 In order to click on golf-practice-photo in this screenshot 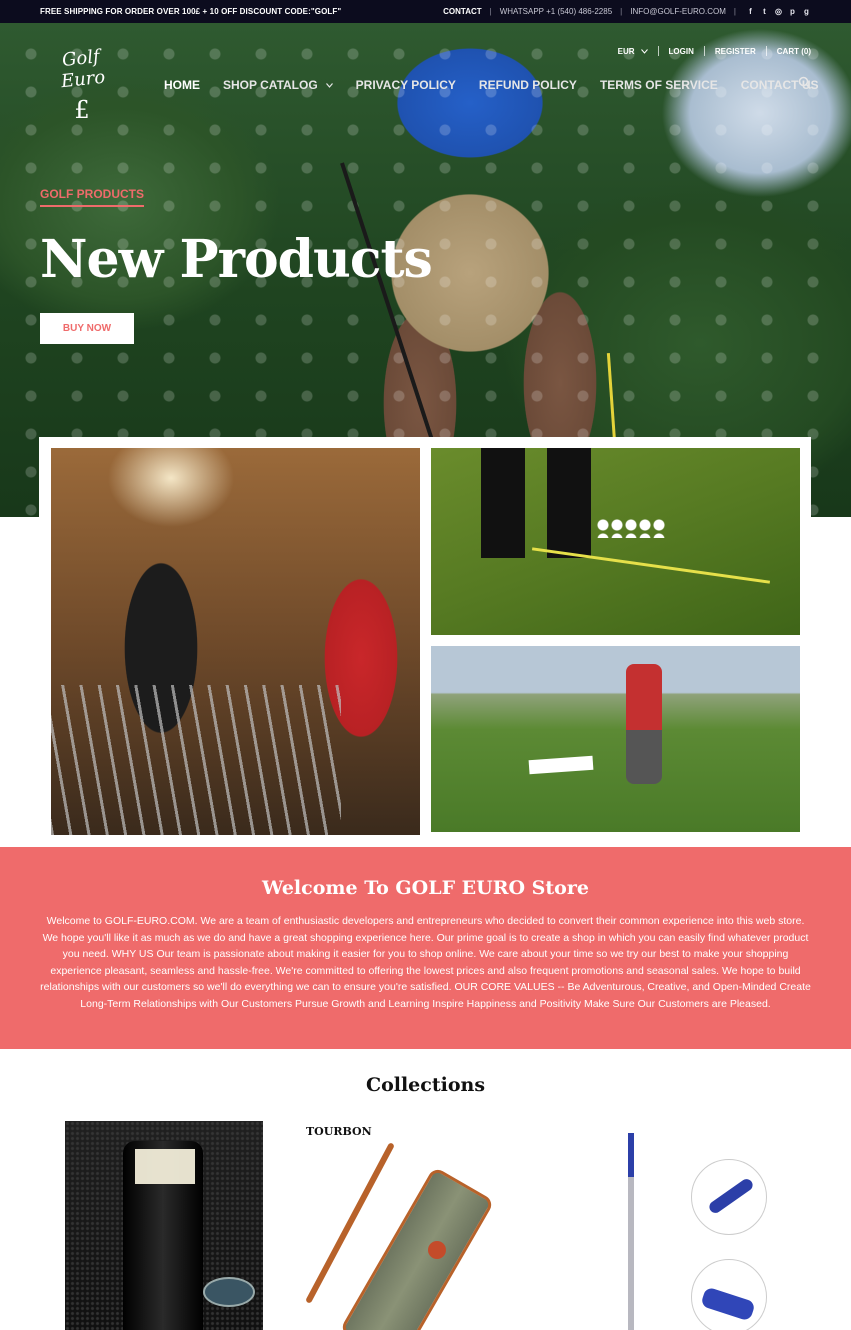, I will do `click(615, 541)`.